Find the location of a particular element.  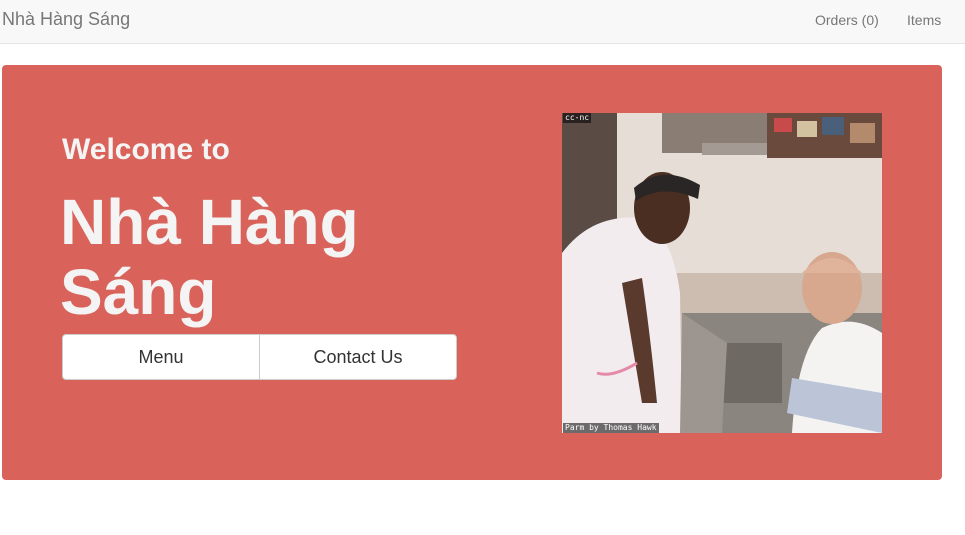

photo-caption: Parm by Thomas Hawk is located at coordinates (611, 428).